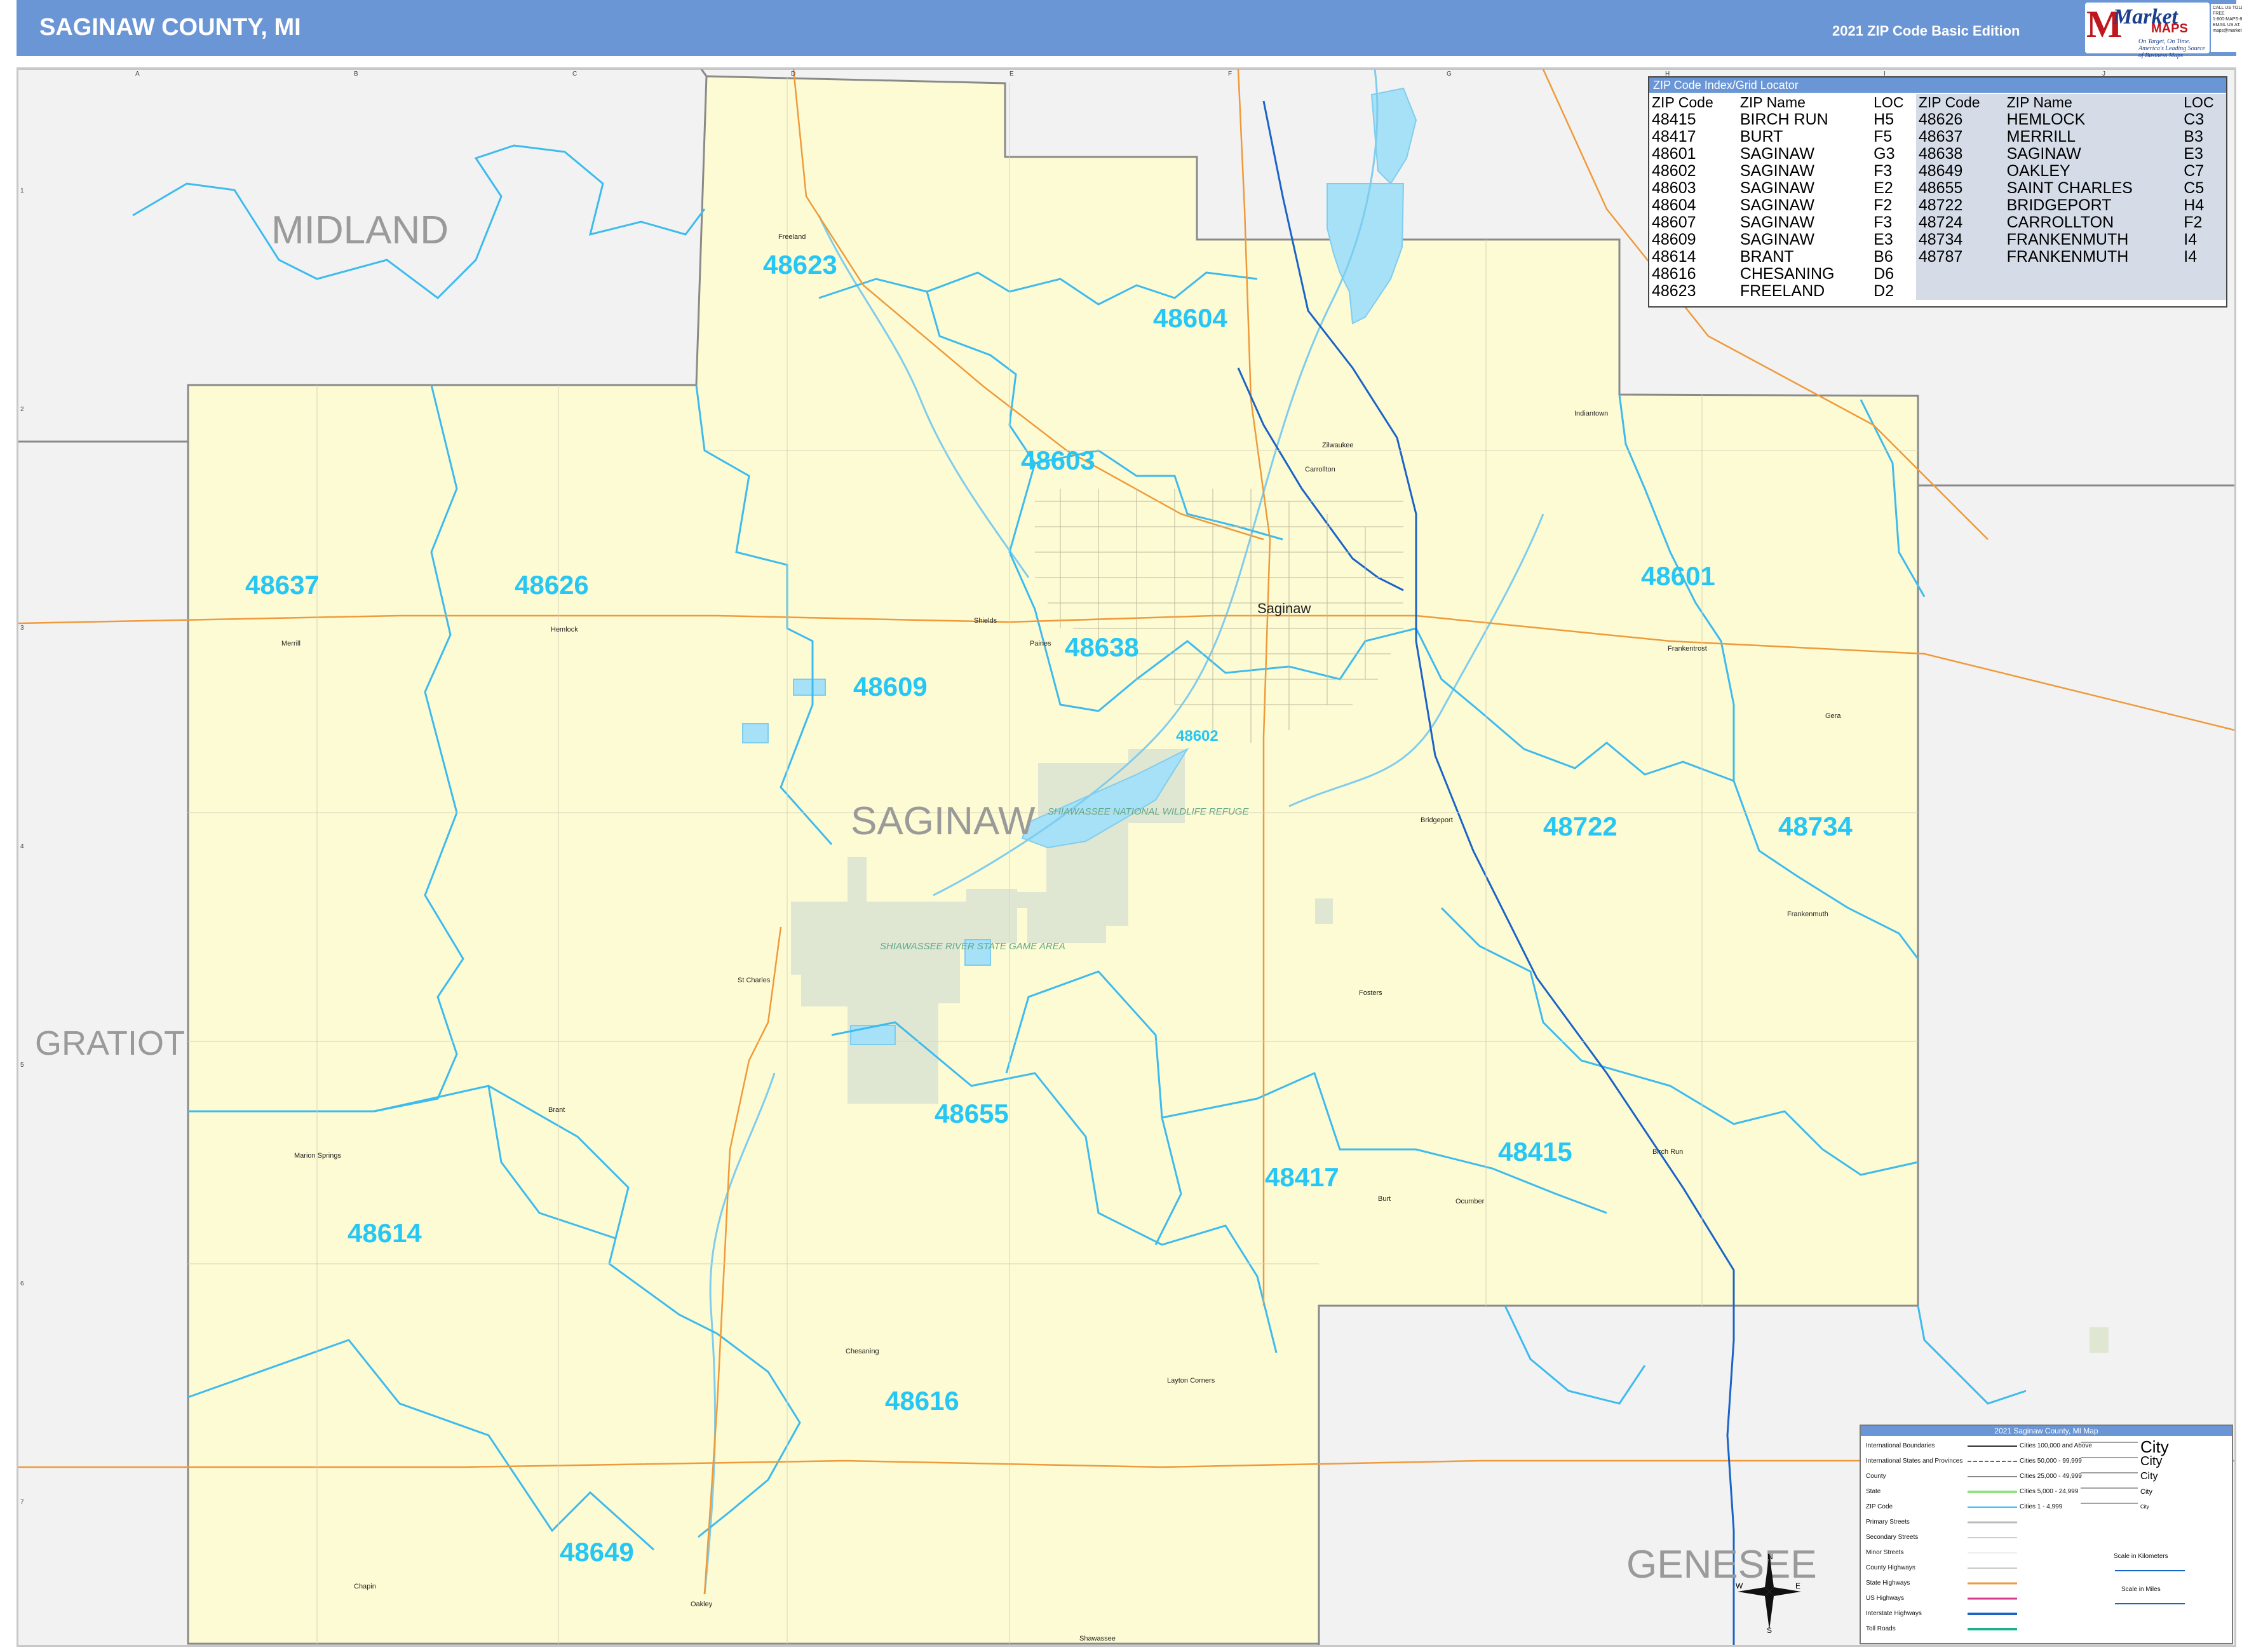 The width and height of the screenshot is (2242, 1652). What do you see at coordinates (22, 629) in the screenshot?
I see `grid-row-label: 3` at bounding box center [22, 629].